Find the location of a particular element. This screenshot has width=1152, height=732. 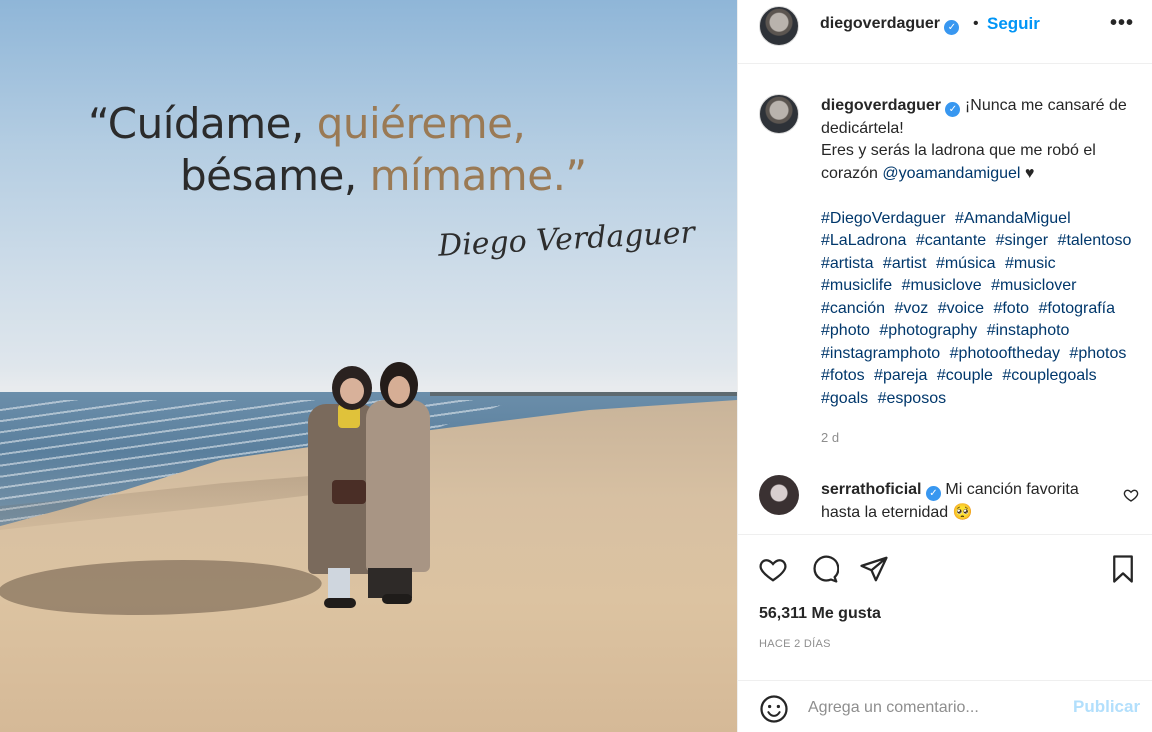

hashtag-link: #goals is located at coordinates (844, 398).